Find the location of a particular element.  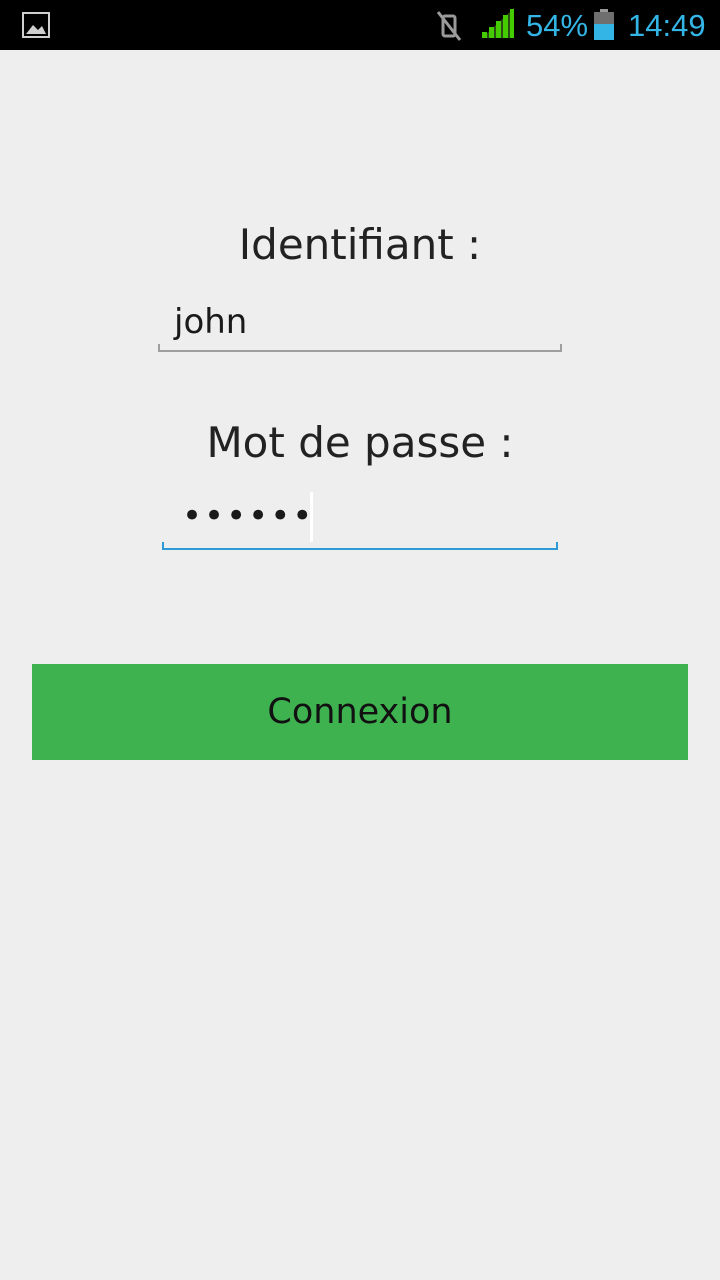

username-underline-tick-right is located at coordinates (561, 348).